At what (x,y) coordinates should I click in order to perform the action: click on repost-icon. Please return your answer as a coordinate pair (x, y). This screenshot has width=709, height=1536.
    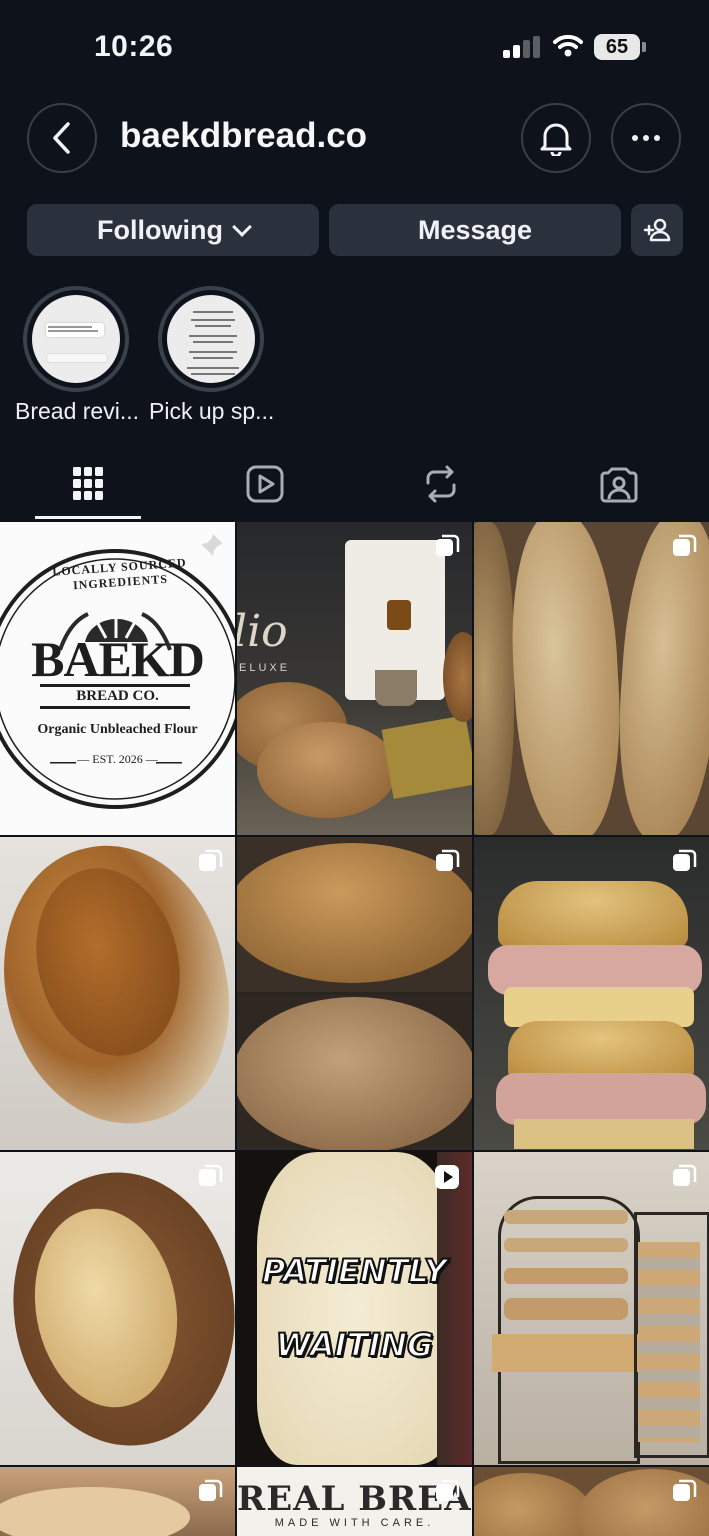
    Looking at the image, I should click on (441, 484).